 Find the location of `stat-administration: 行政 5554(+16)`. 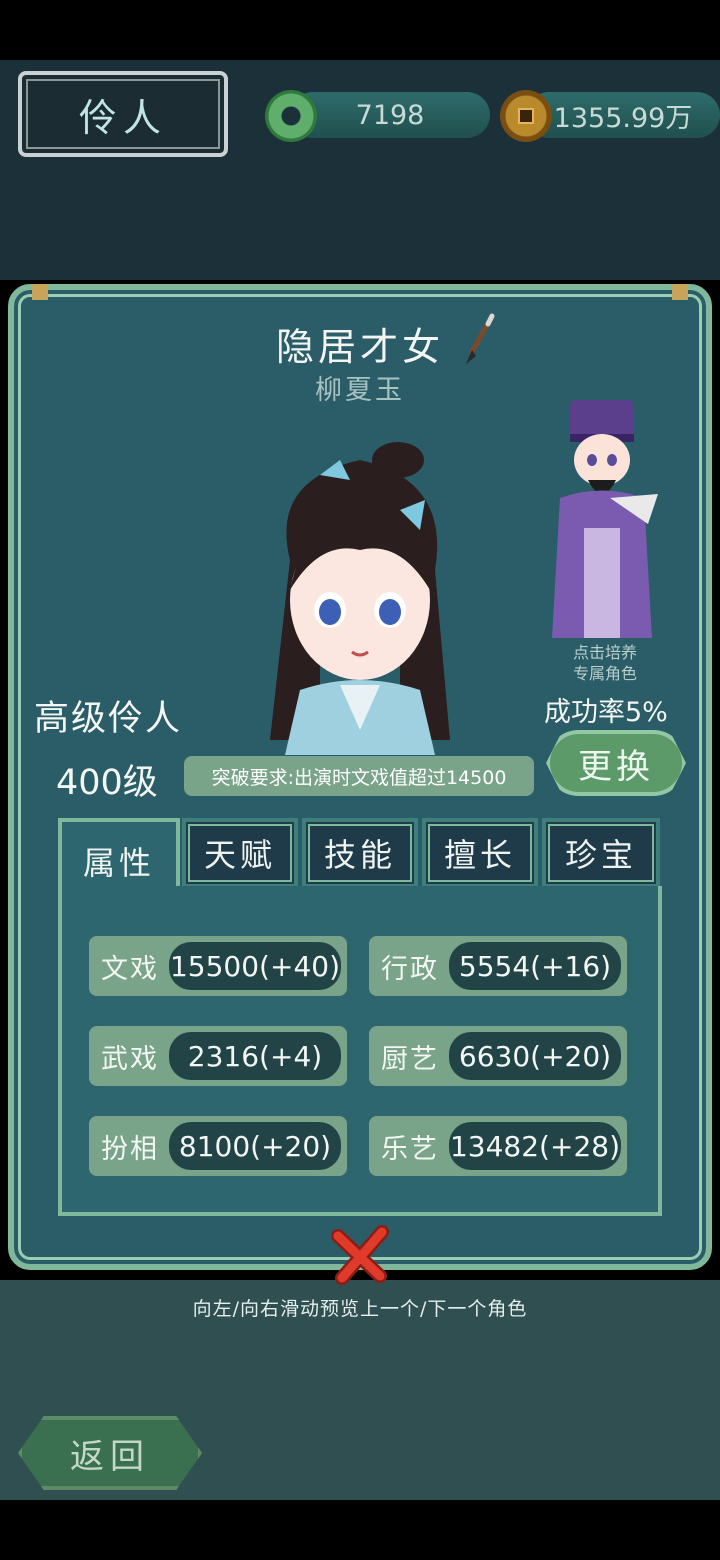

stat-administration: 行政 5554(+16) is located at coordinates (498, 966).